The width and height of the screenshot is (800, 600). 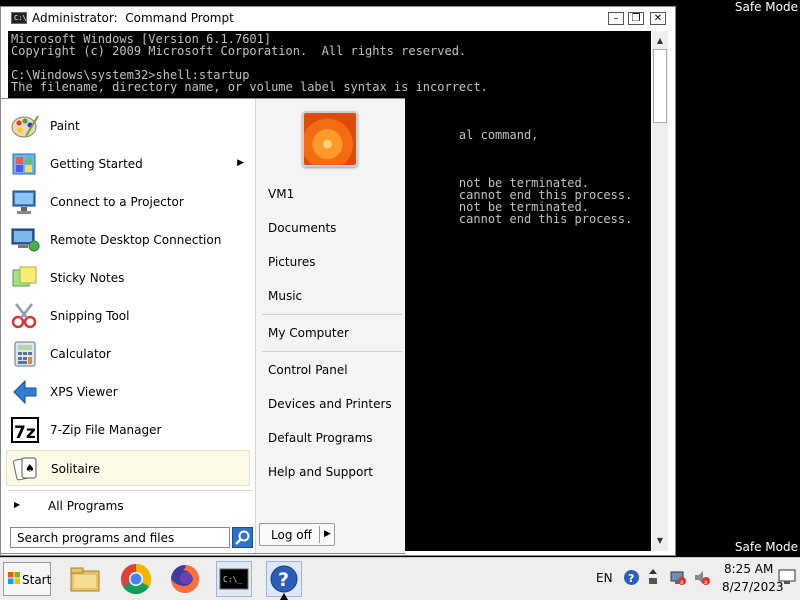 I want to click on pictures-link: Pictures, so click(x=332, y=262).